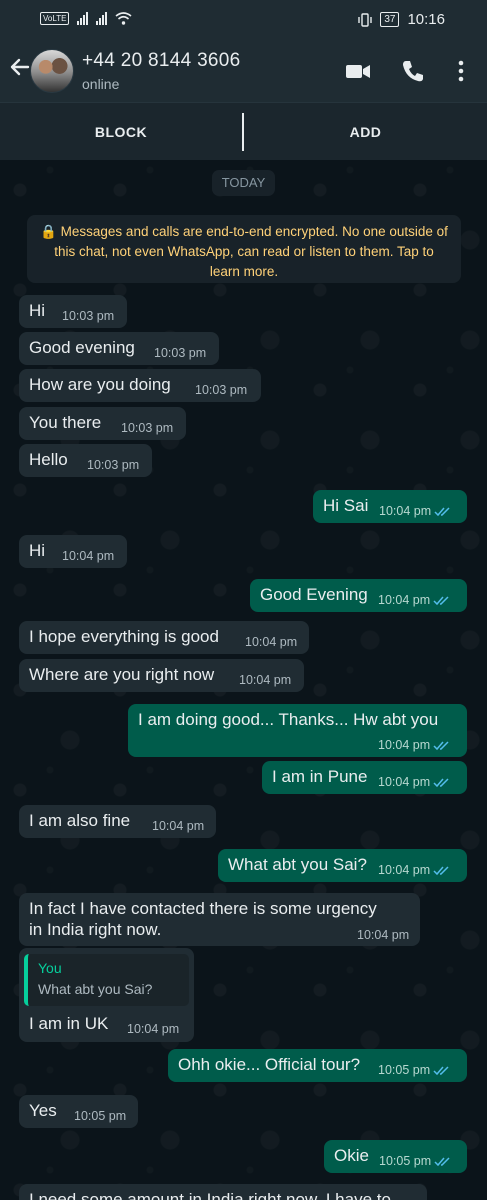 This screenshot has height=1200, width=487. I want to click on quoted-message: You What abt you Sai?, so click(106, 980).